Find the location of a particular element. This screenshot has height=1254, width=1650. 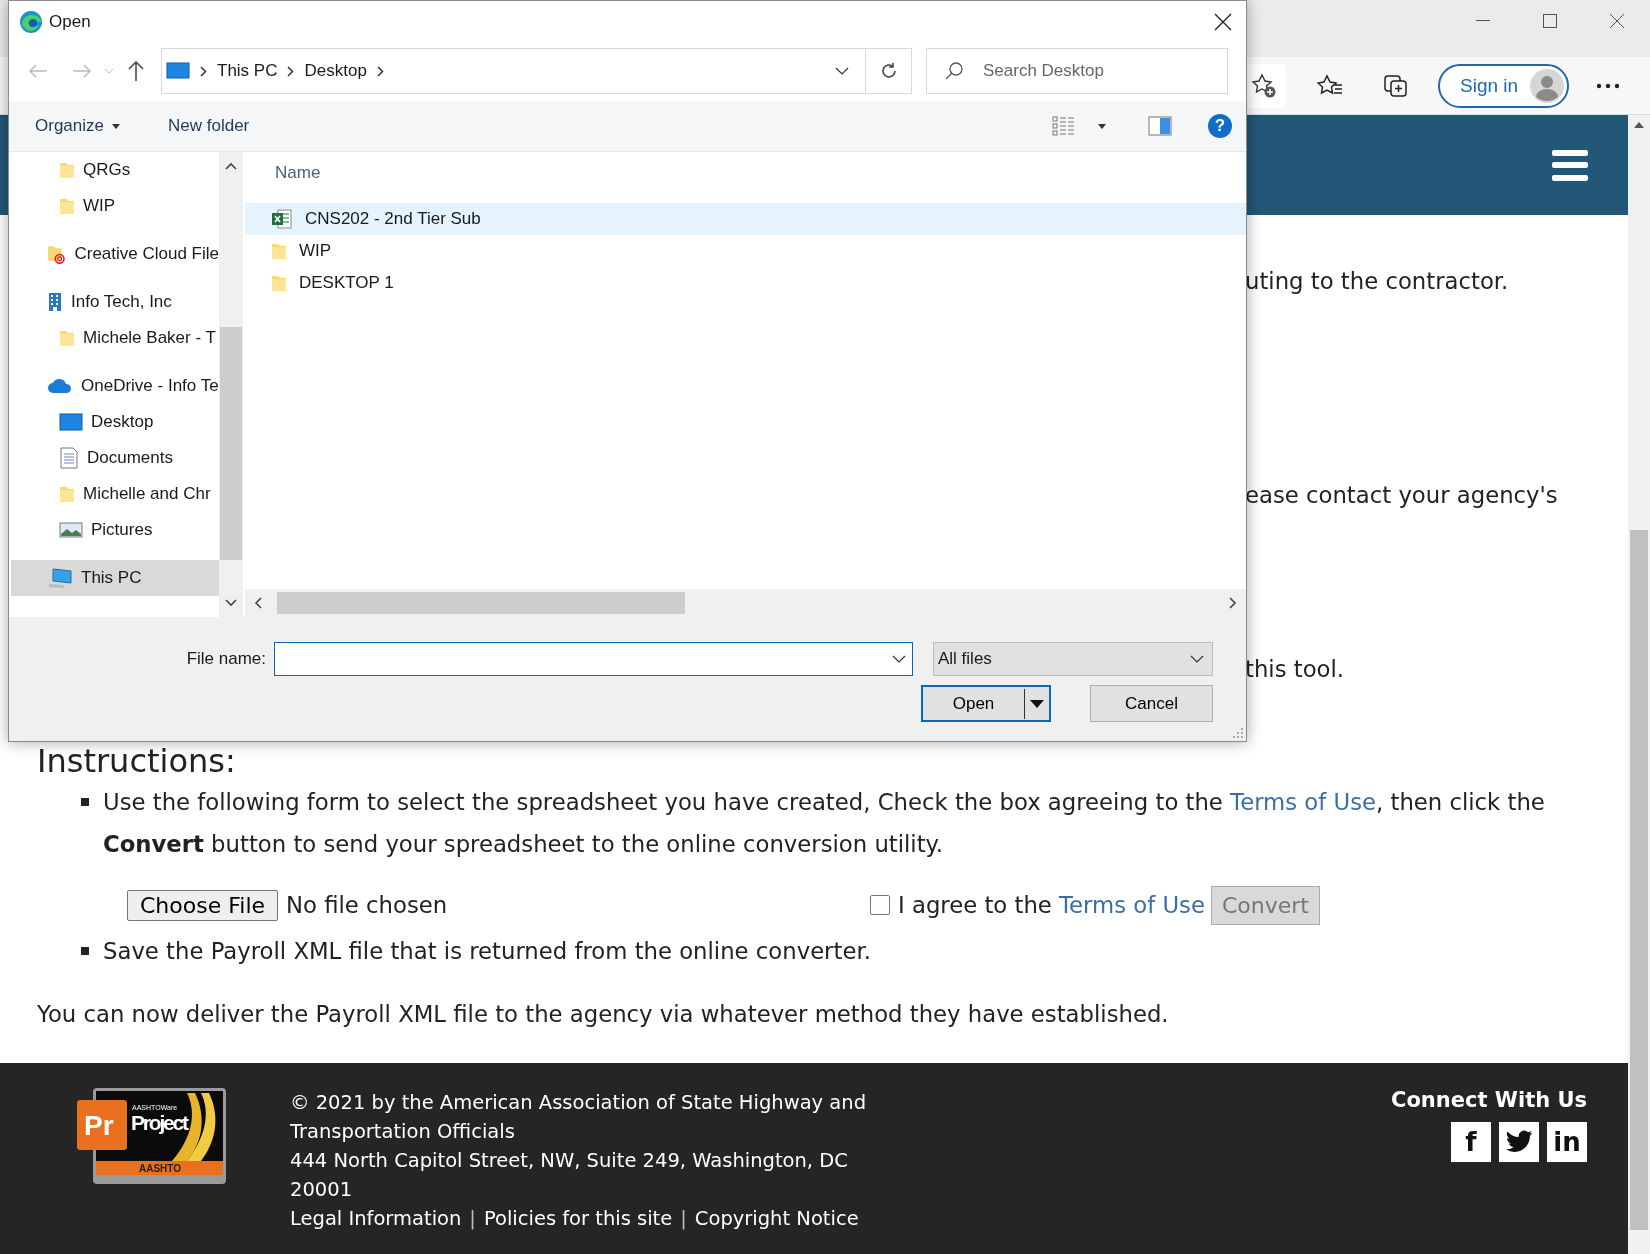

nav-item: Info Tech, Inc is located at coordinates (115, 302).